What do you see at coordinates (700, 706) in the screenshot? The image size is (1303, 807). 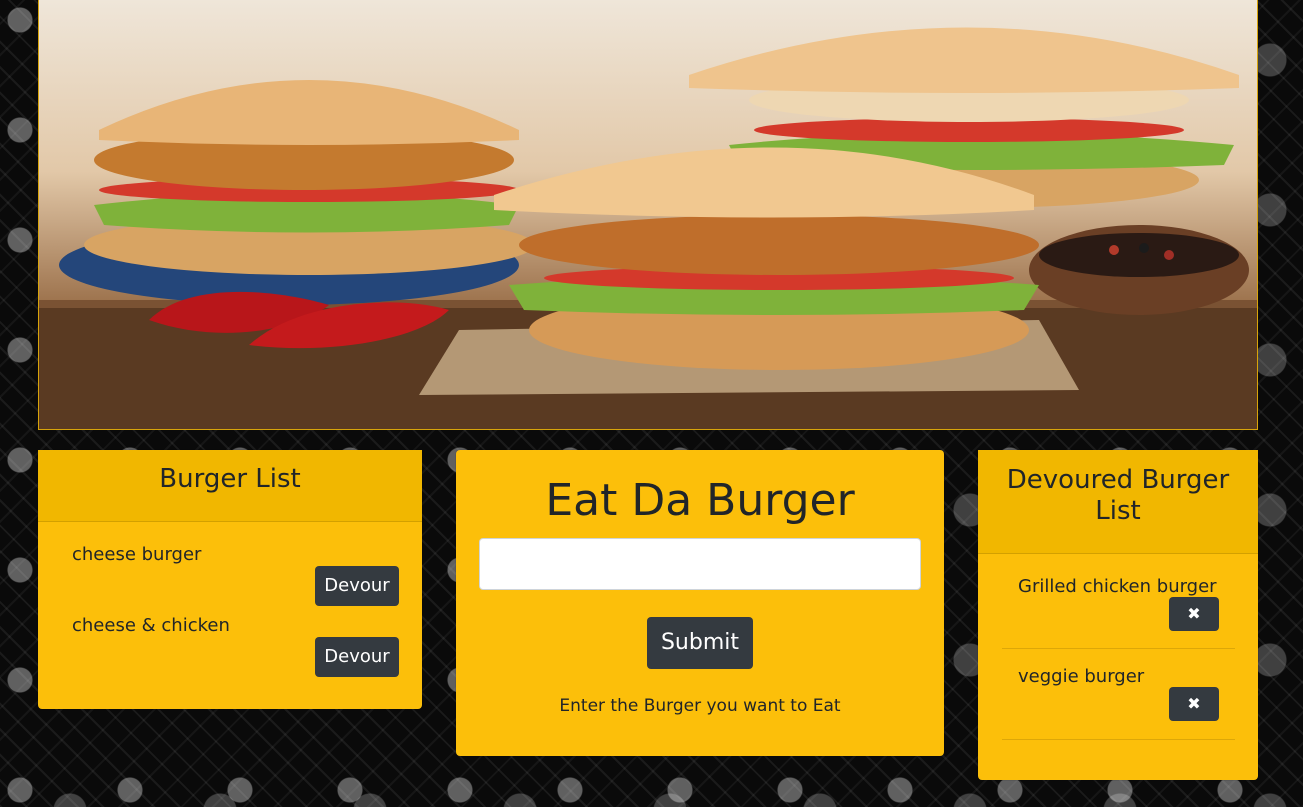 I see `input-hint-text: Enter the Burger you want to Eat` at bounding box center [700, 706].